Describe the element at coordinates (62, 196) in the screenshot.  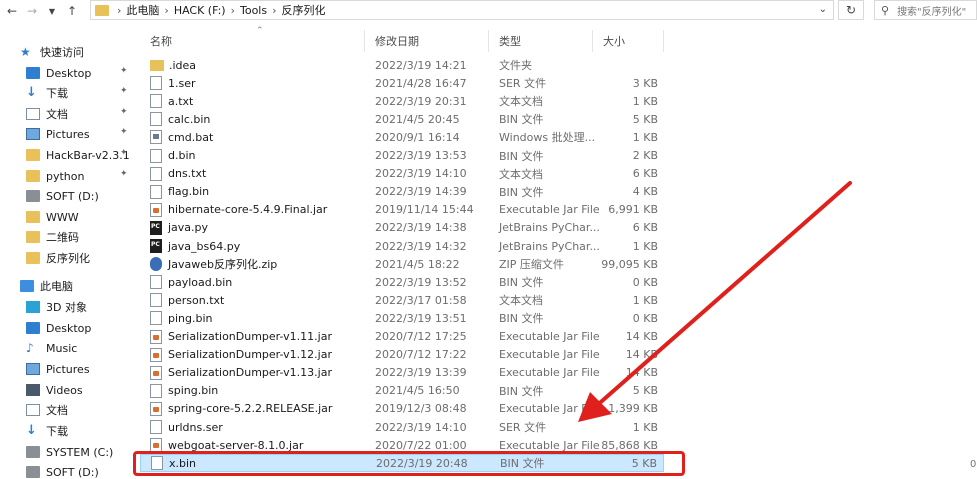
I see `sidebar-item-soft-d: SOFT (D:)` at that location.